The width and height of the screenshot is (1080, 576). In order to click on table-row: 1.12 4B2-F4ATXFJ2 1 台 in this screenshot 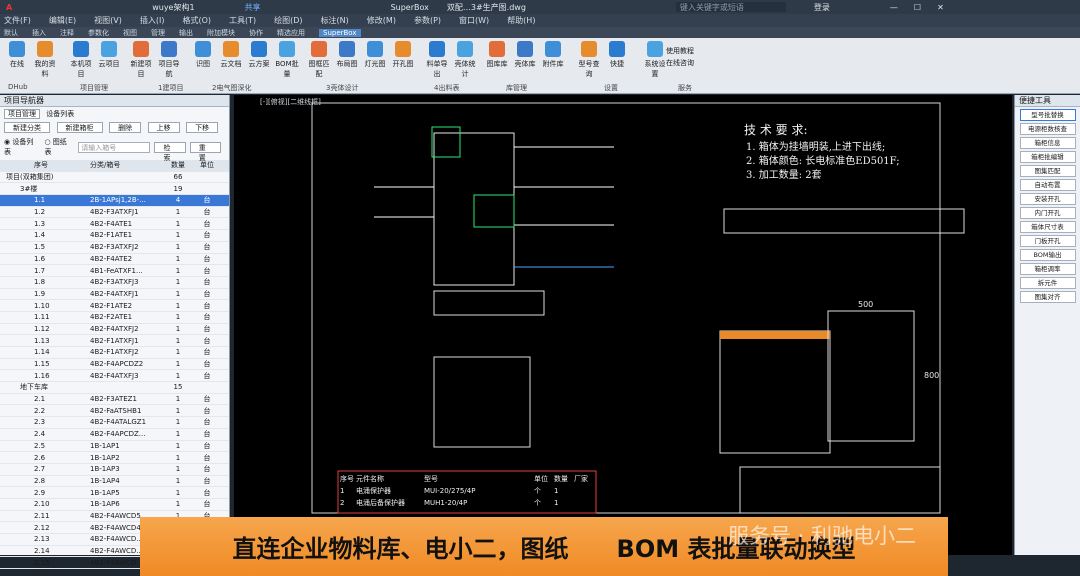, I will do `click(114, 330)`.